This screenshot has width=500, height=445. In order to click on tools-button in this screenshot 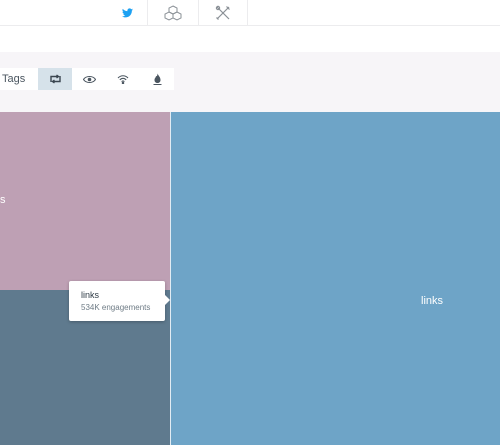, I will do `click(223, 13)`.